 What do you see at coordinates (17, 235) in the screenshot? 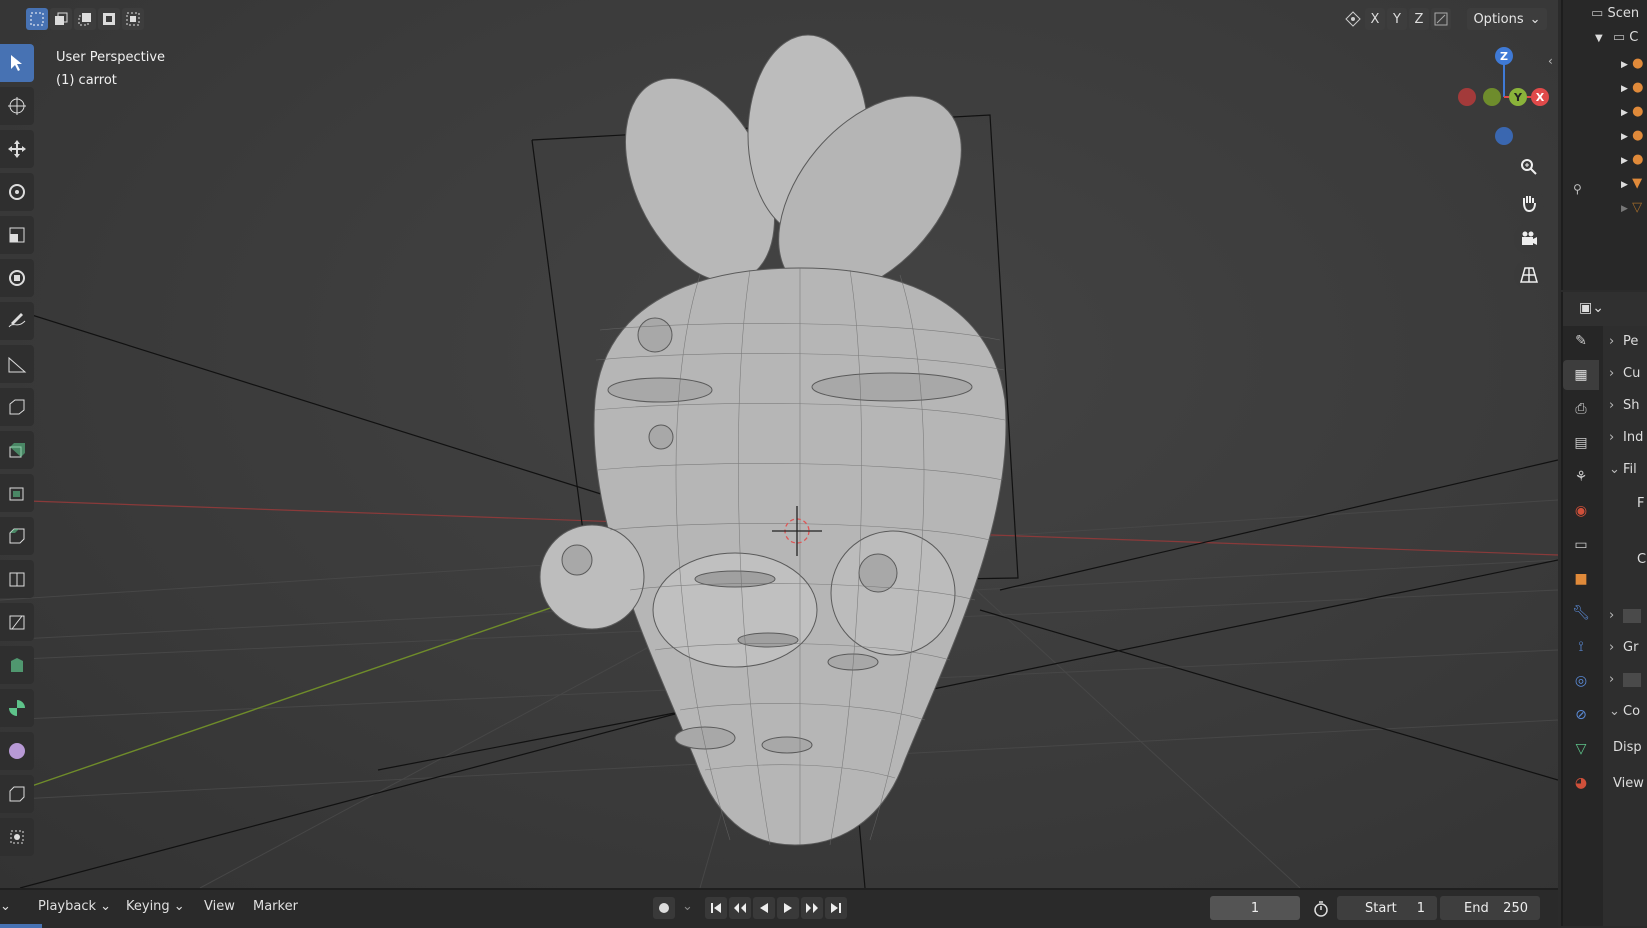
I see `scale-tool-icon` at bounding box center [17, 235].